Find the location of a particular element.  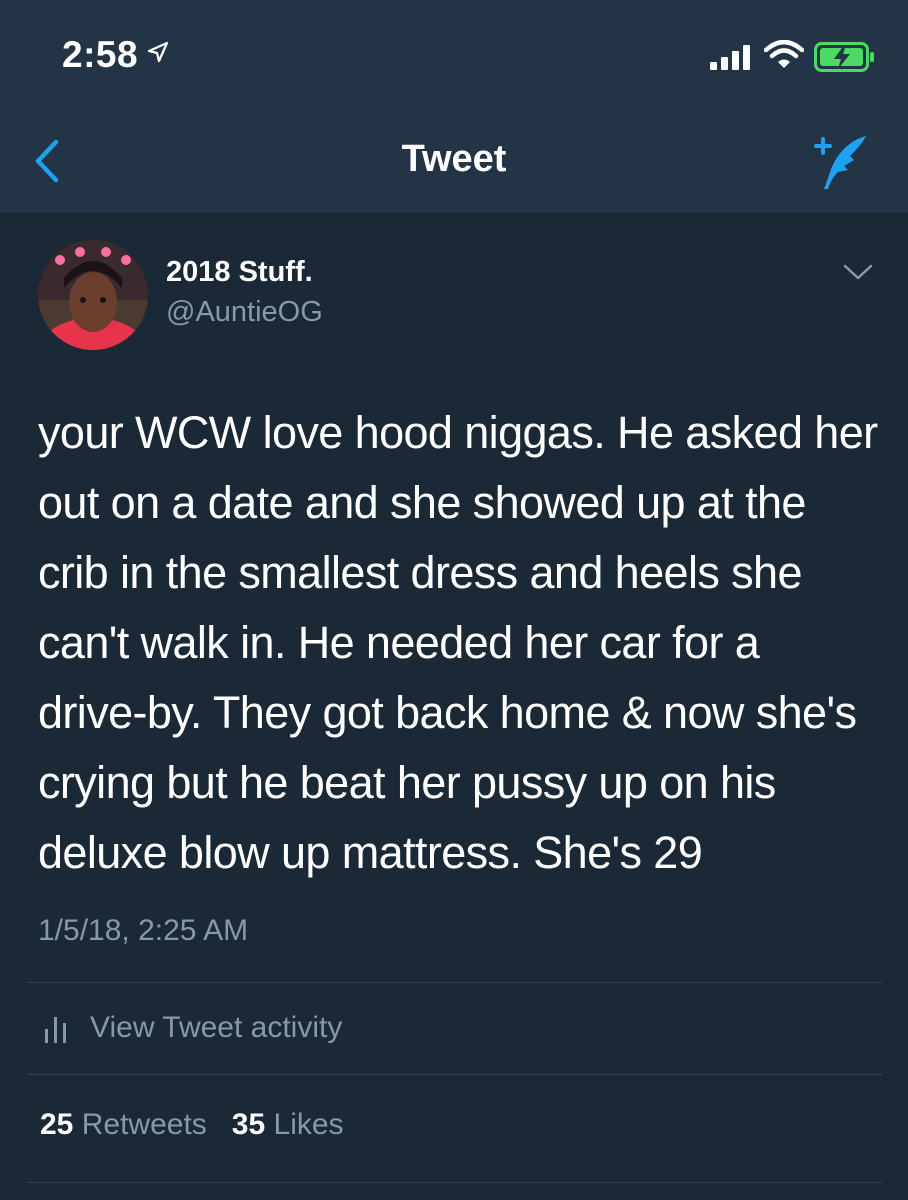

likes-label: Likes is located at coordinates (308, 1124).